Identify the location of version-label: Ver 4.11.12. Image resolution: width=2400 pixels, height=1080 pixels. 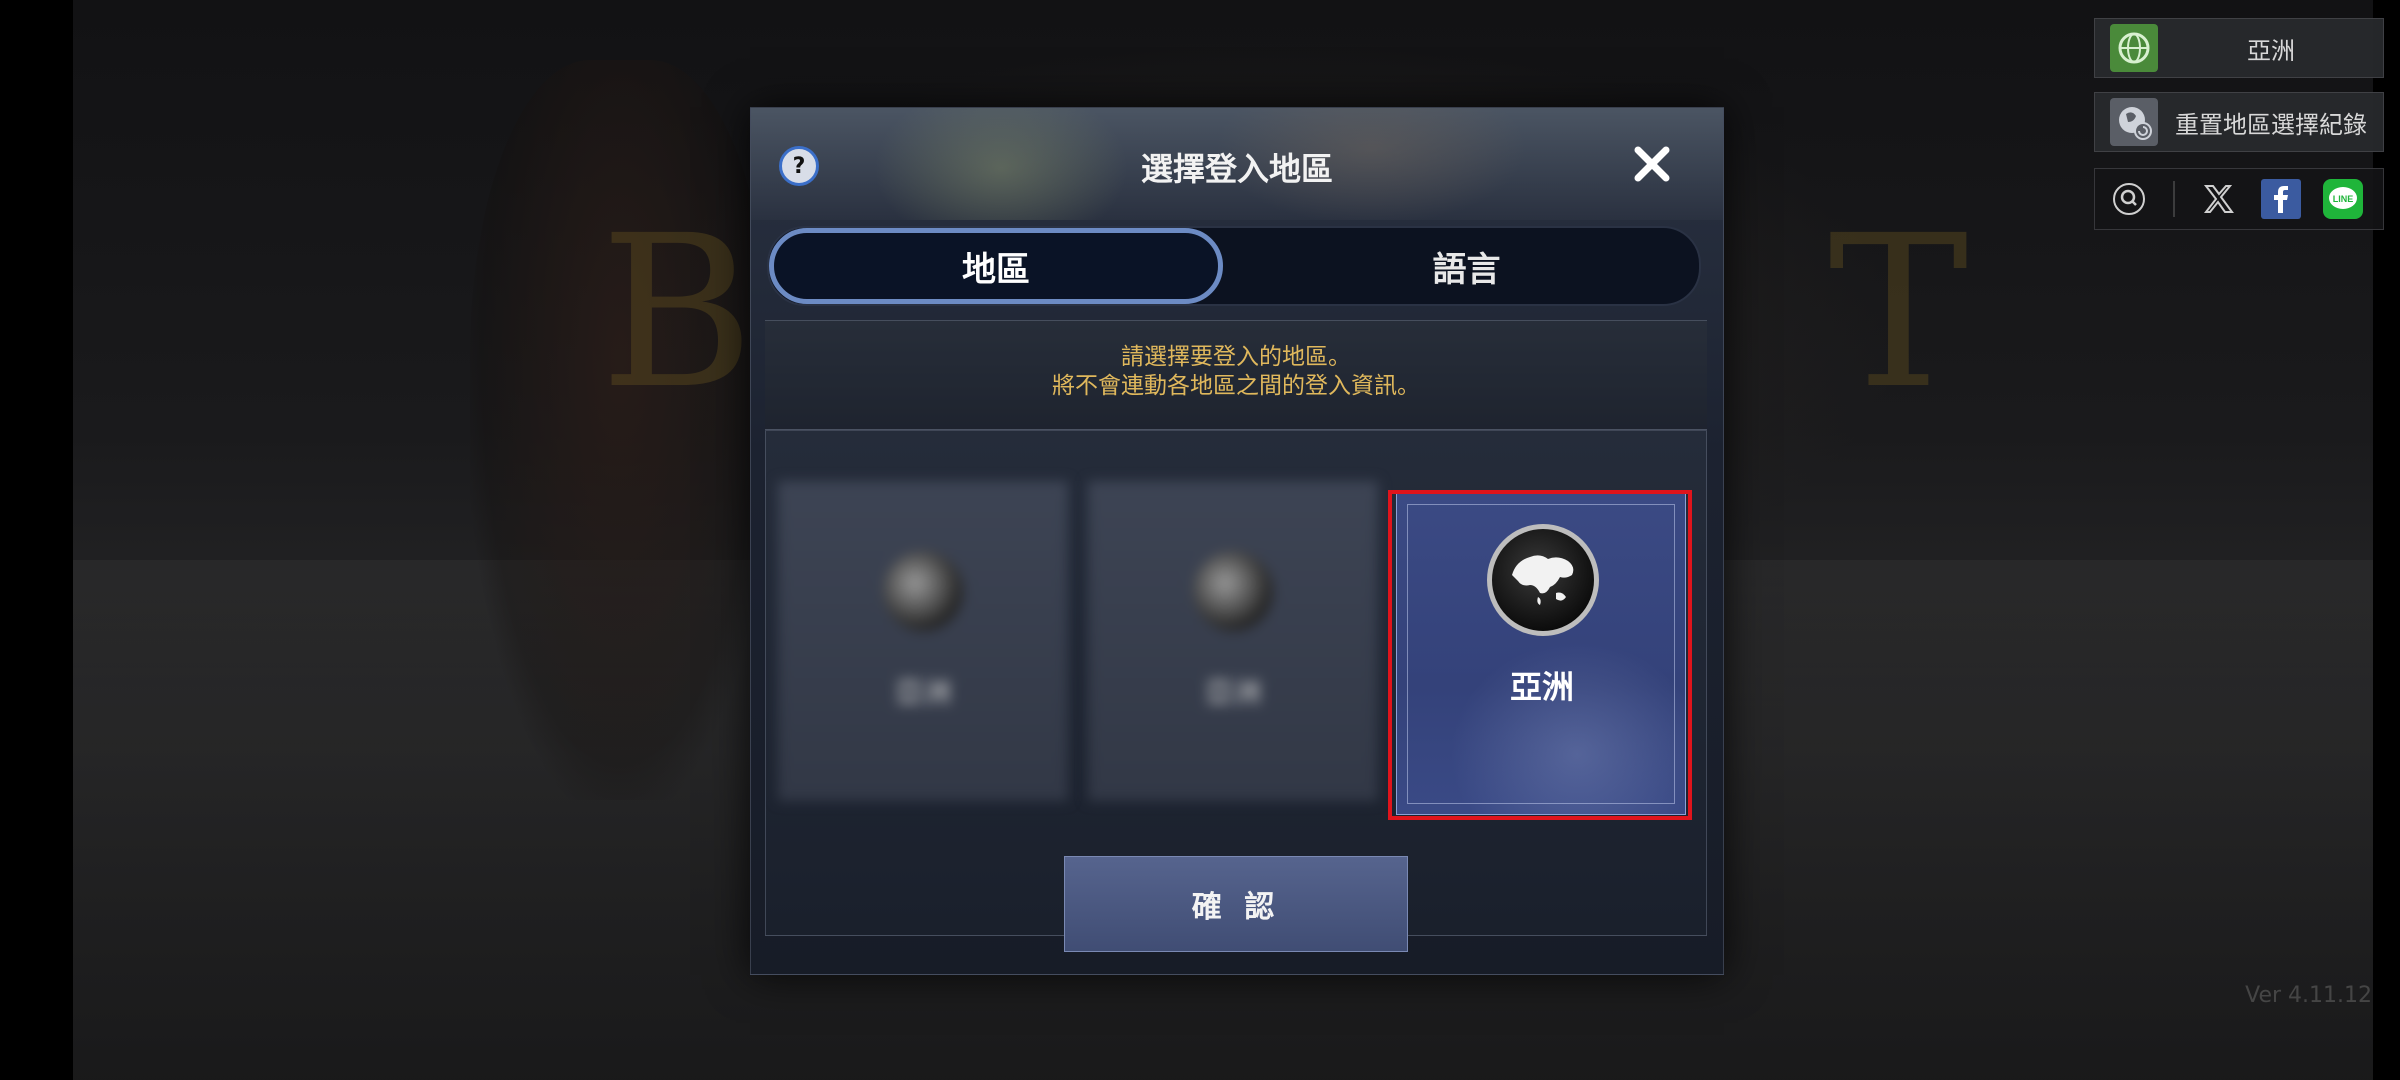
(2308, 995).